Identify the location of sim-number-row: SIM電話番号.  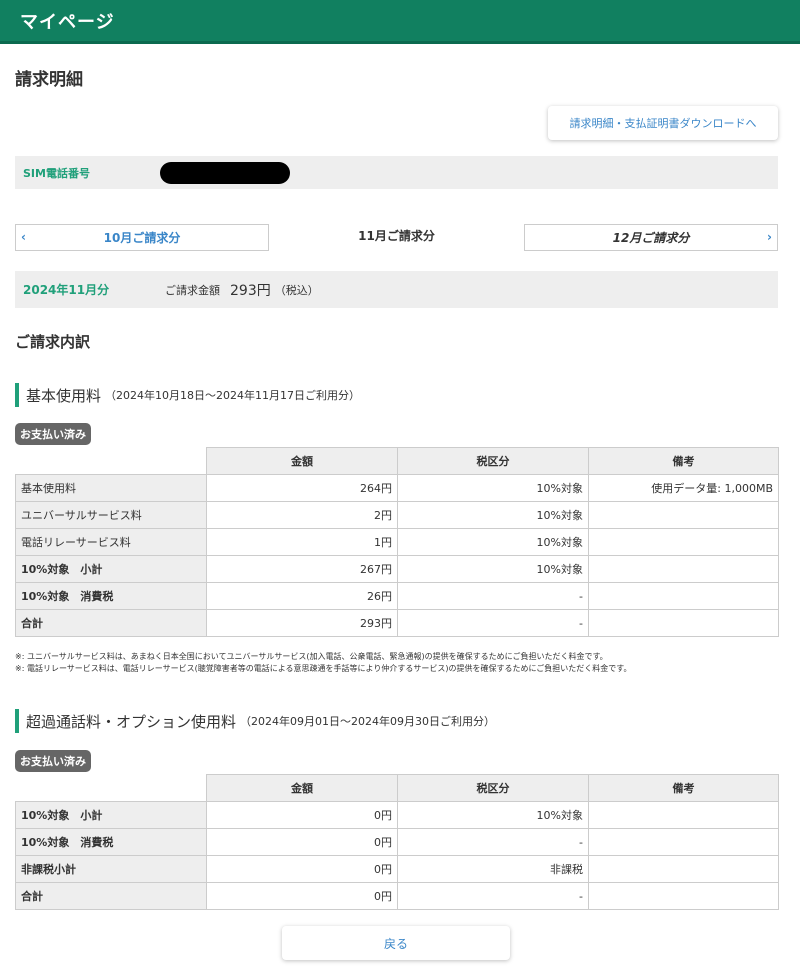
(396, 172).